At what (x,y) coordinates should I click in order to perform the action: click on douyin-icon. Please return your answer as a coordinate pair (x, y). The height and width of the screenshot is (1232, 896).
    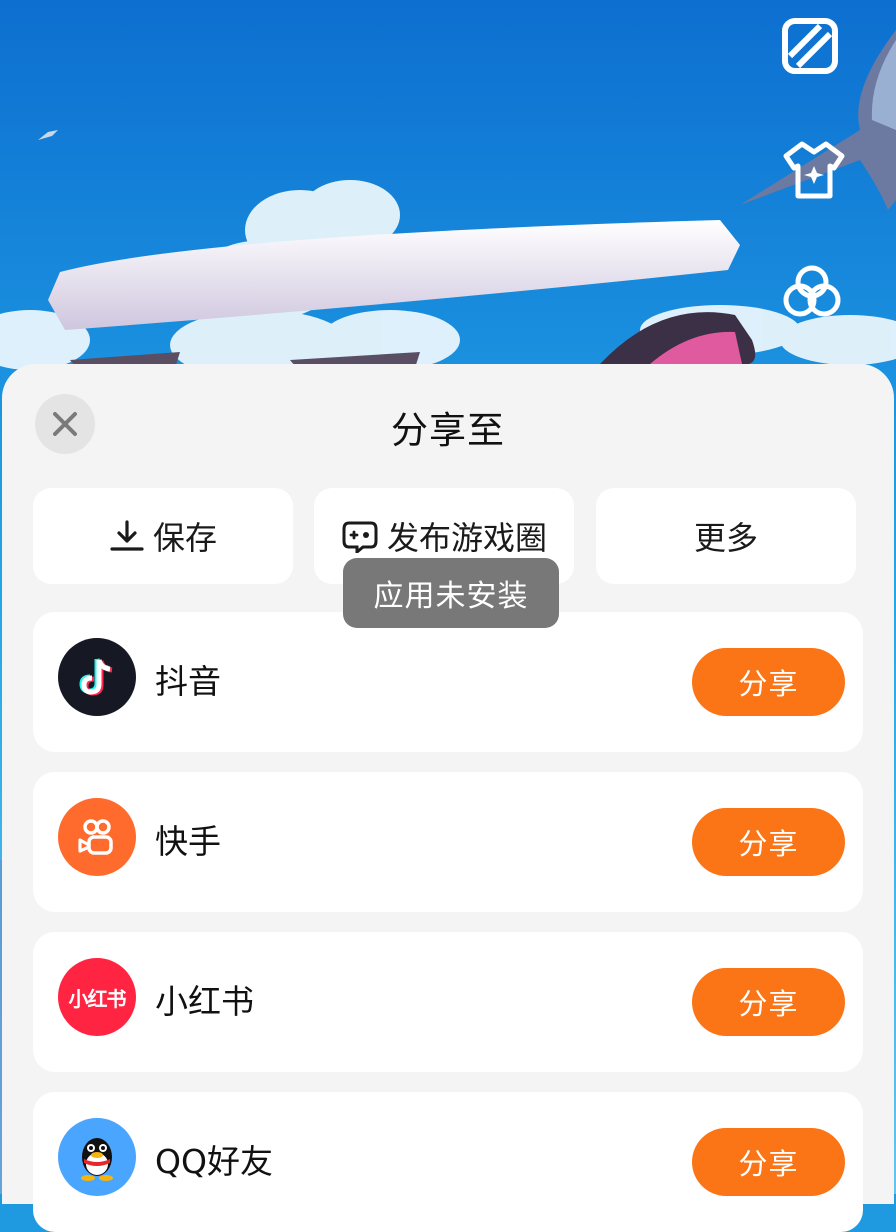
    Looking at the image, I should click on (97, 677).